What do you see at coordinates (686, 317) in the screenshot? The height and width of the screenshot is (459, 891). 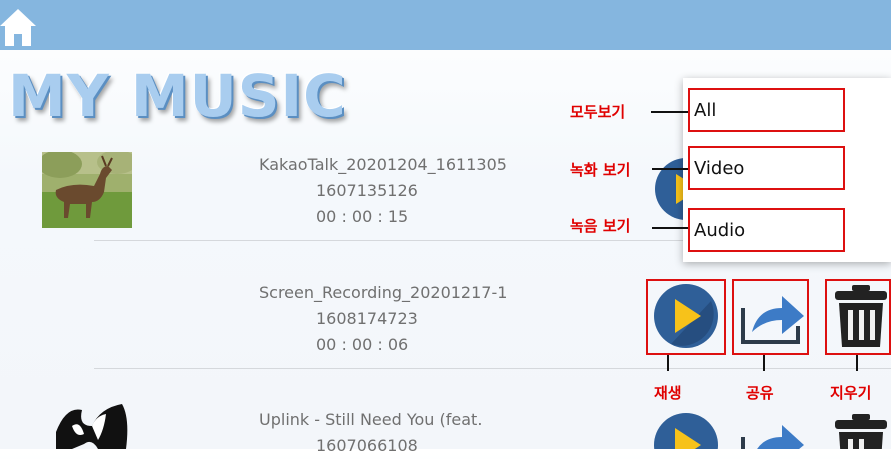 I see `play-highlight-box` at bounding box center [686, 317].